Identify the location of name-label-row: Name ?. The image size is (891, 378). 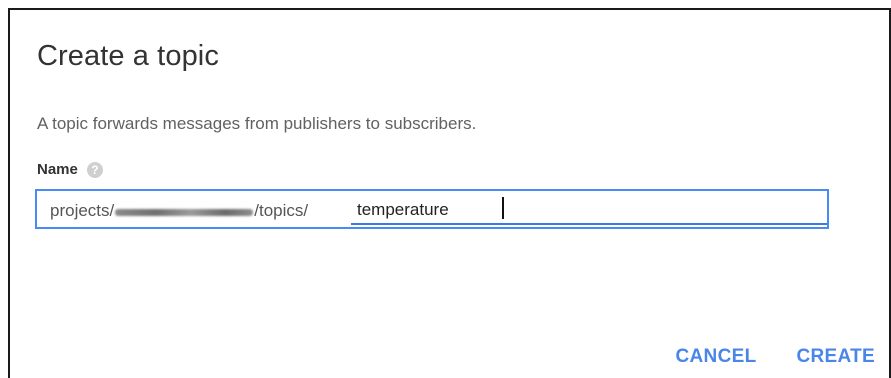
(70, 169).